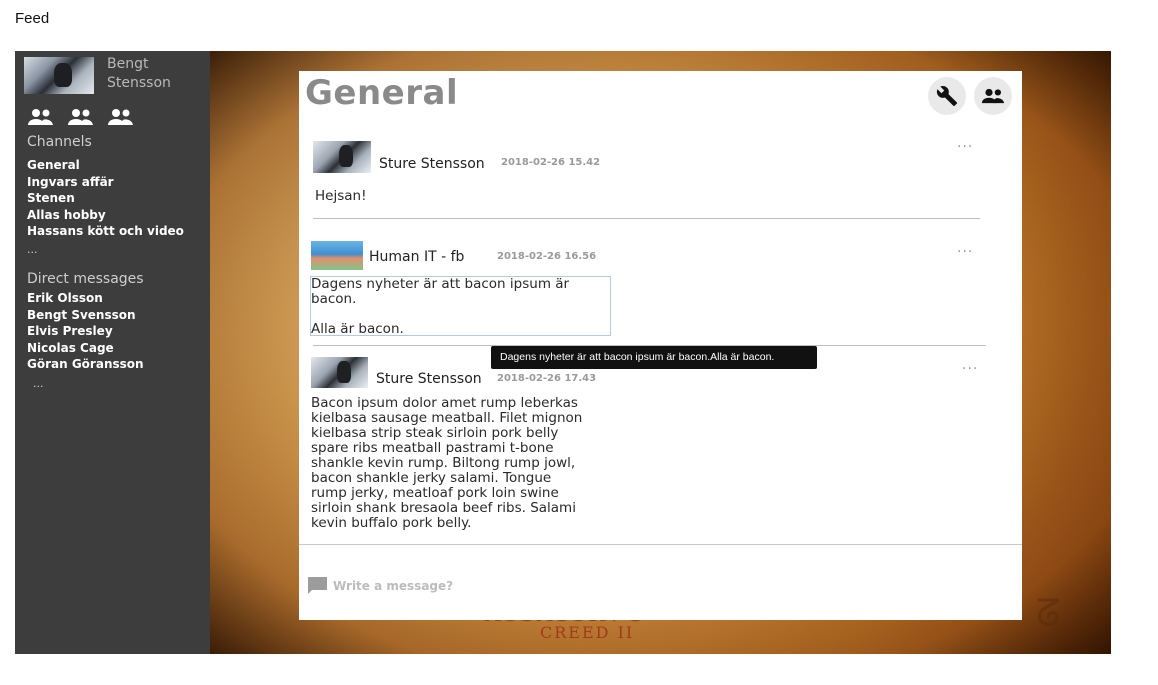 The height and width of the screenshot is (685, 1158). Describe the element at coordinates (105, 165) in the screenshot. I see `channel-item-general: General` at that location.